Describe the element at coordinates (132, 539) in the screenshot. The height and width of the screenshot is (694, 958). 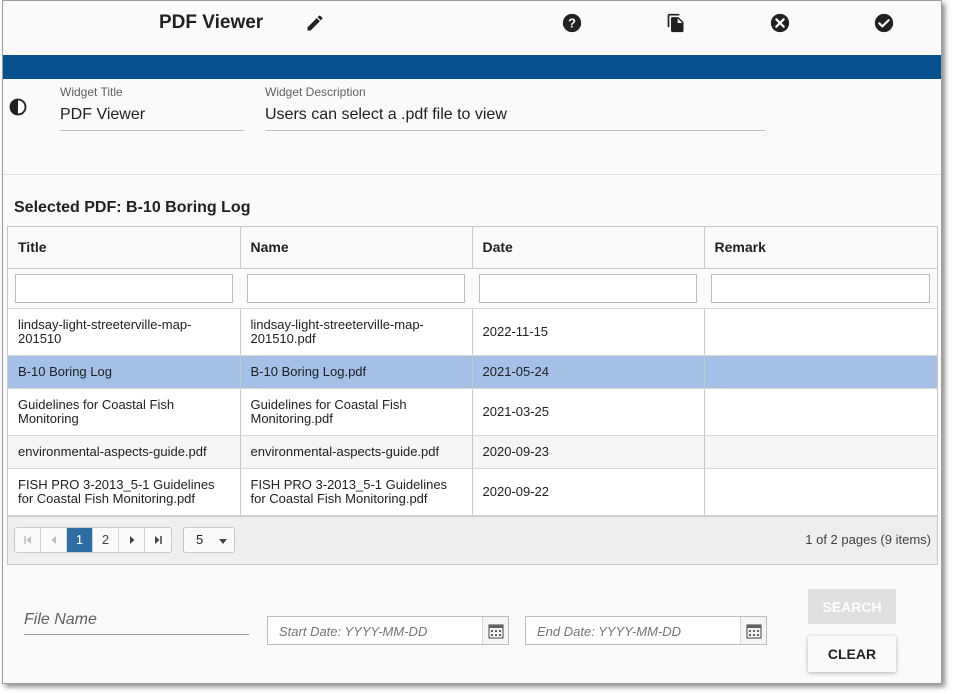
I see `next-page-icon` at that location.